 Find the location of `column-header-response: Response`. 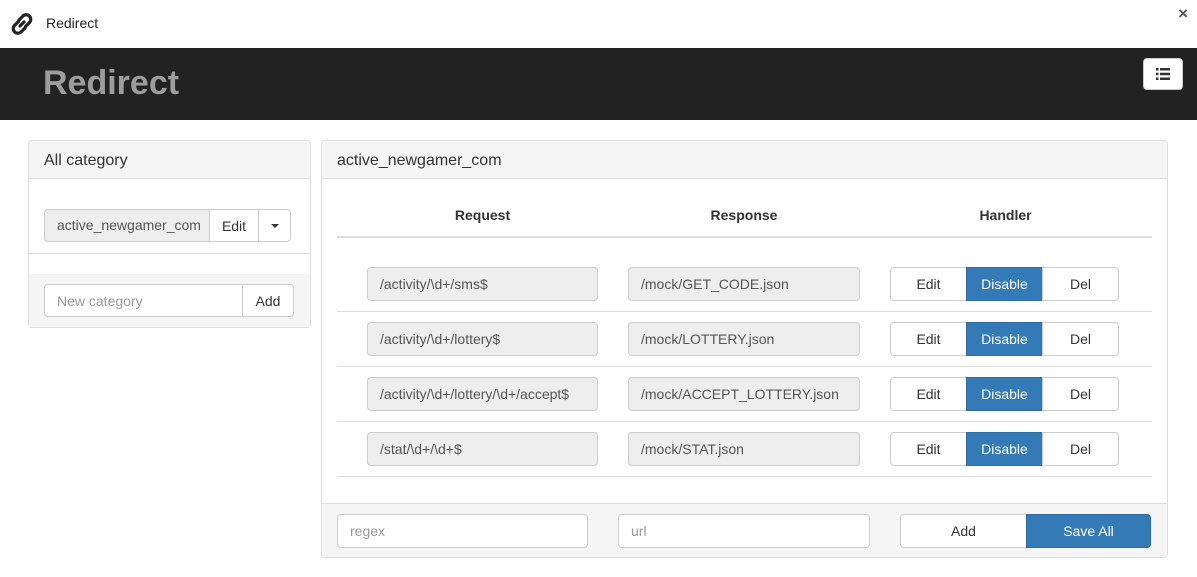

column-header-response: Response is located at coordinates (744, 215).